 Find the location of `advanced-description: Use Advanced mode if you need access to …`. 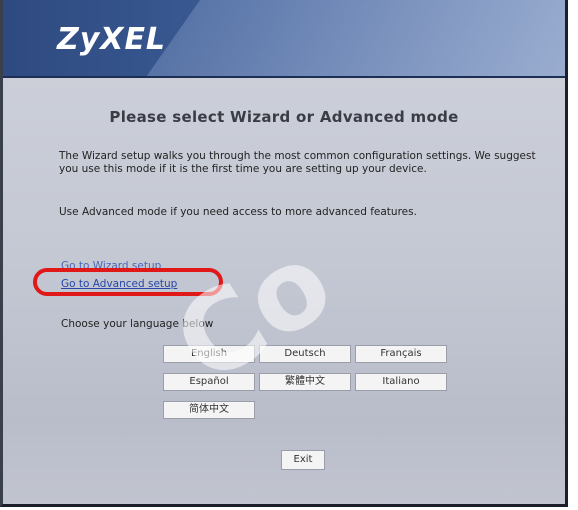

advanced-description: Use Advanced mode if you need access to … is located at coordinates (238, 212).